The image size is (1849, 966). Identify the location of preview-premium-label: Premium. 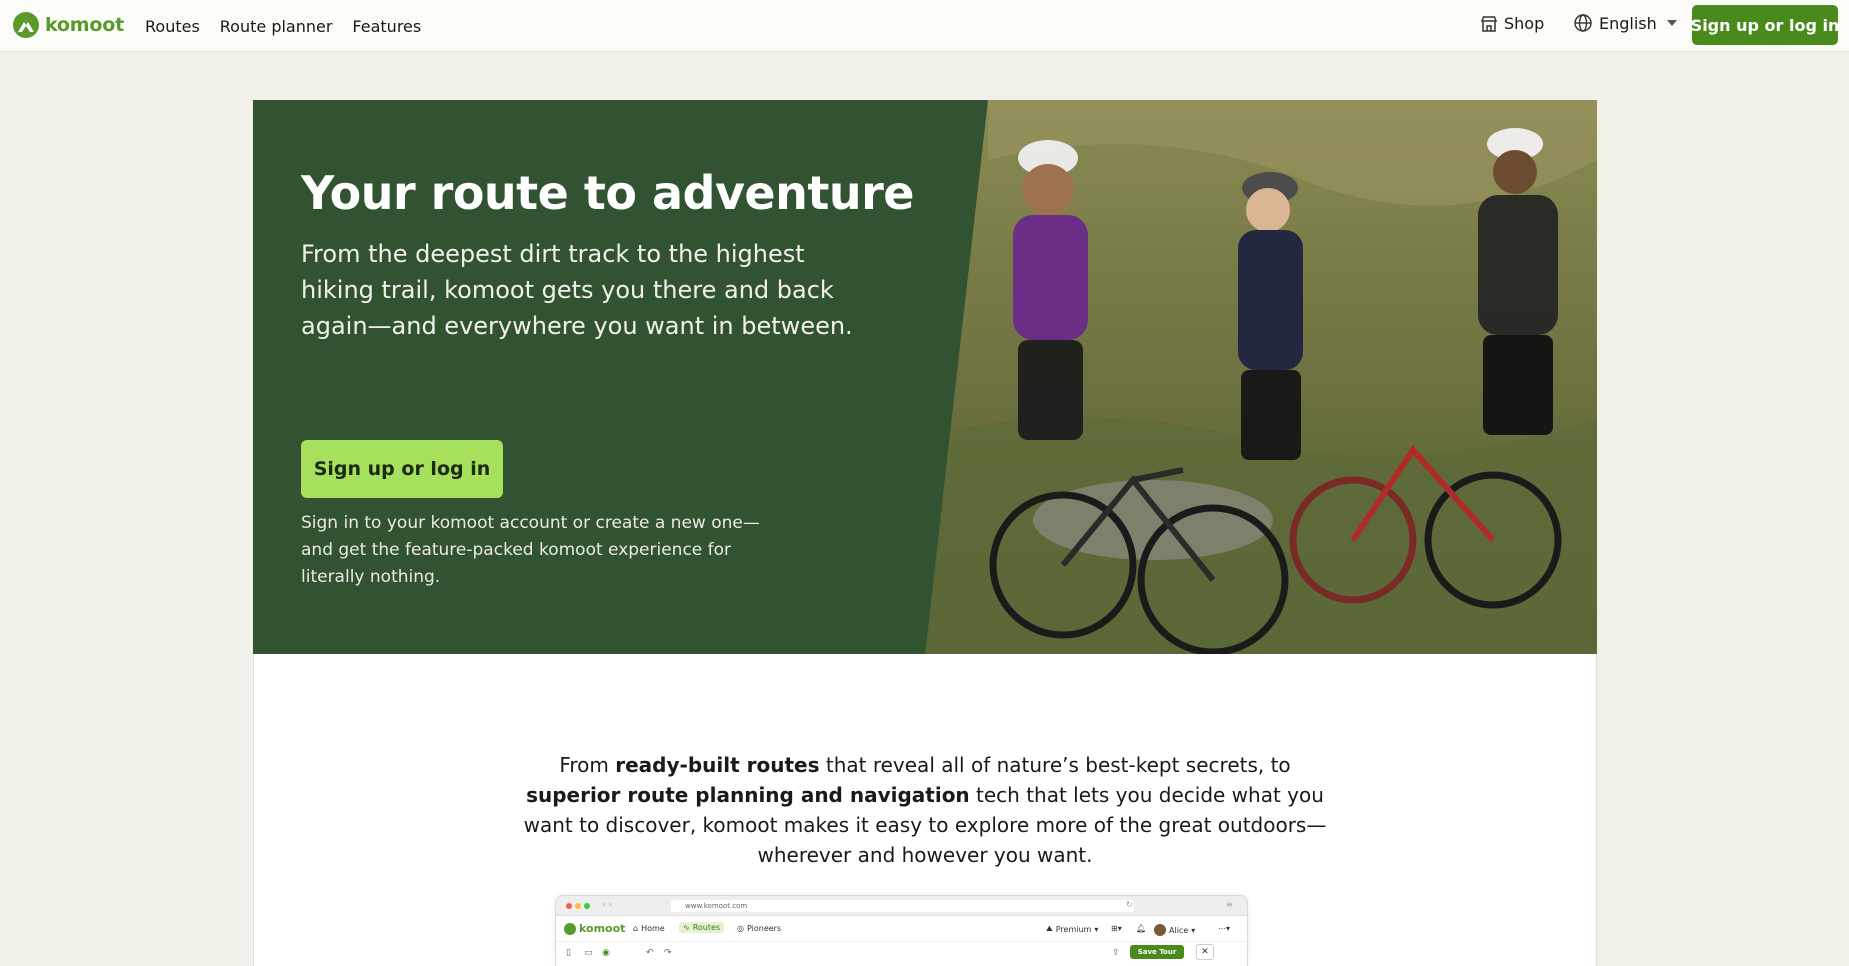
(1073, 929).